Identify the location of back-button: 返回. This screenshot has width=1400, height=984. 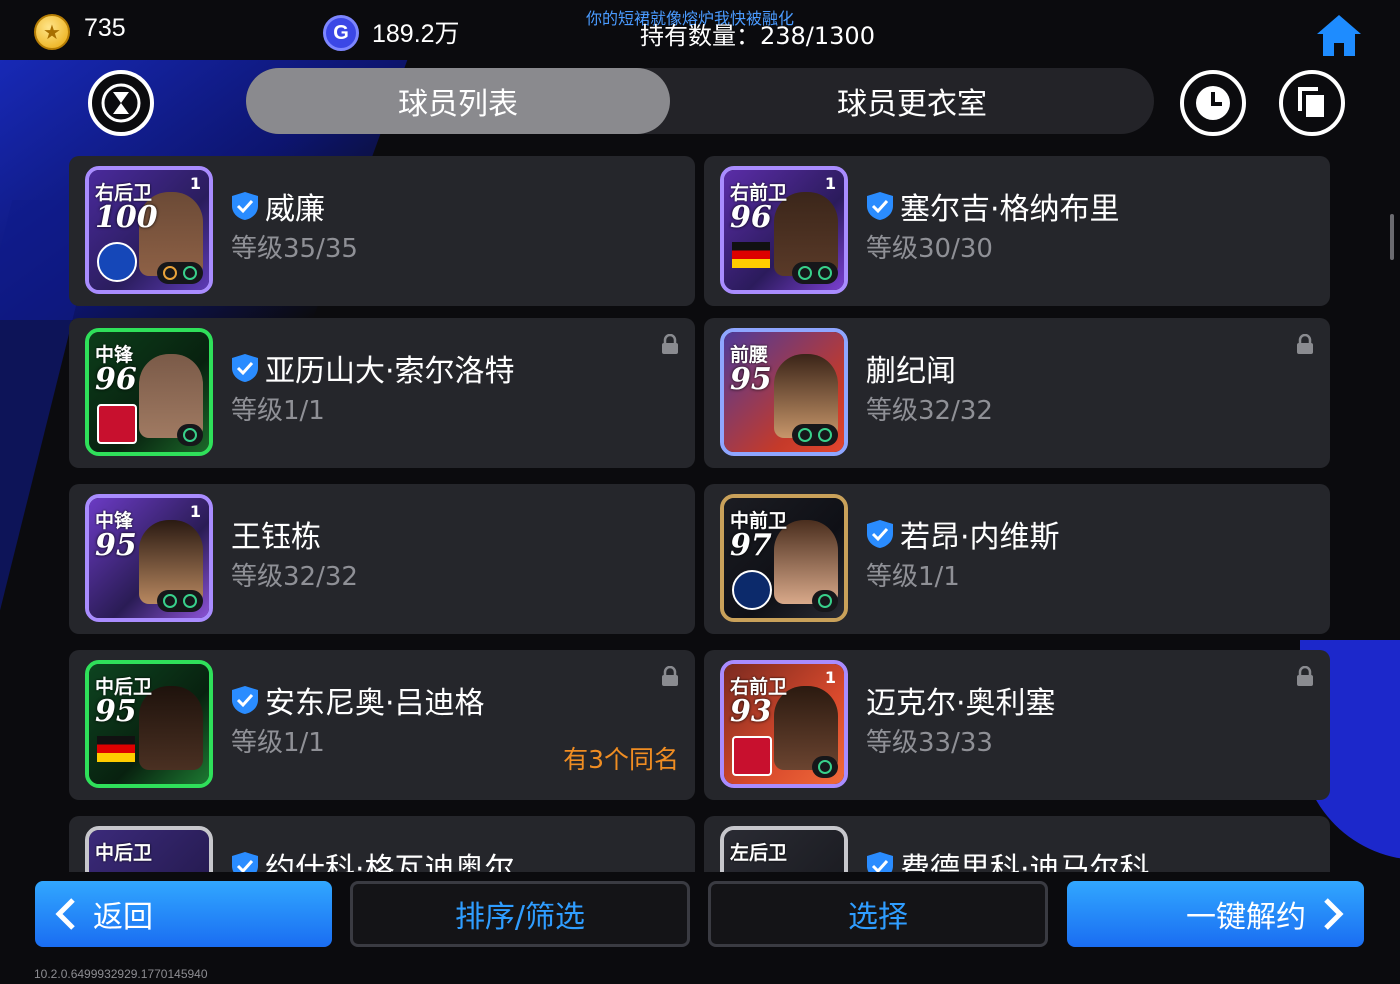
(183, 914).